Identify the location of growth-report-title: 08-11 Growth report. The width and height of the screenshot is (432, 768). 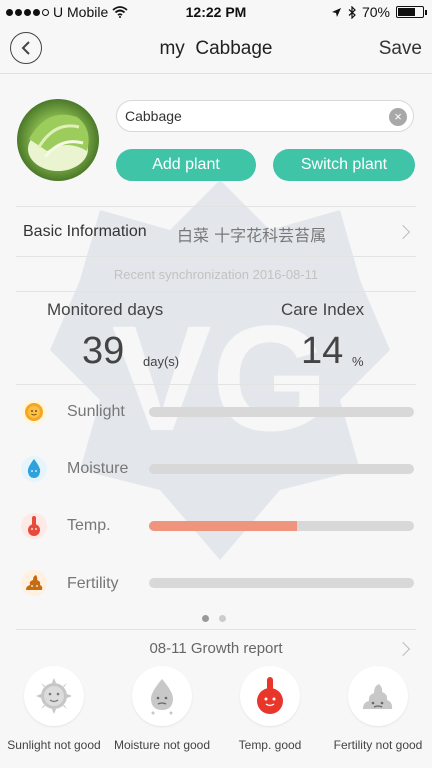
(216, 648).